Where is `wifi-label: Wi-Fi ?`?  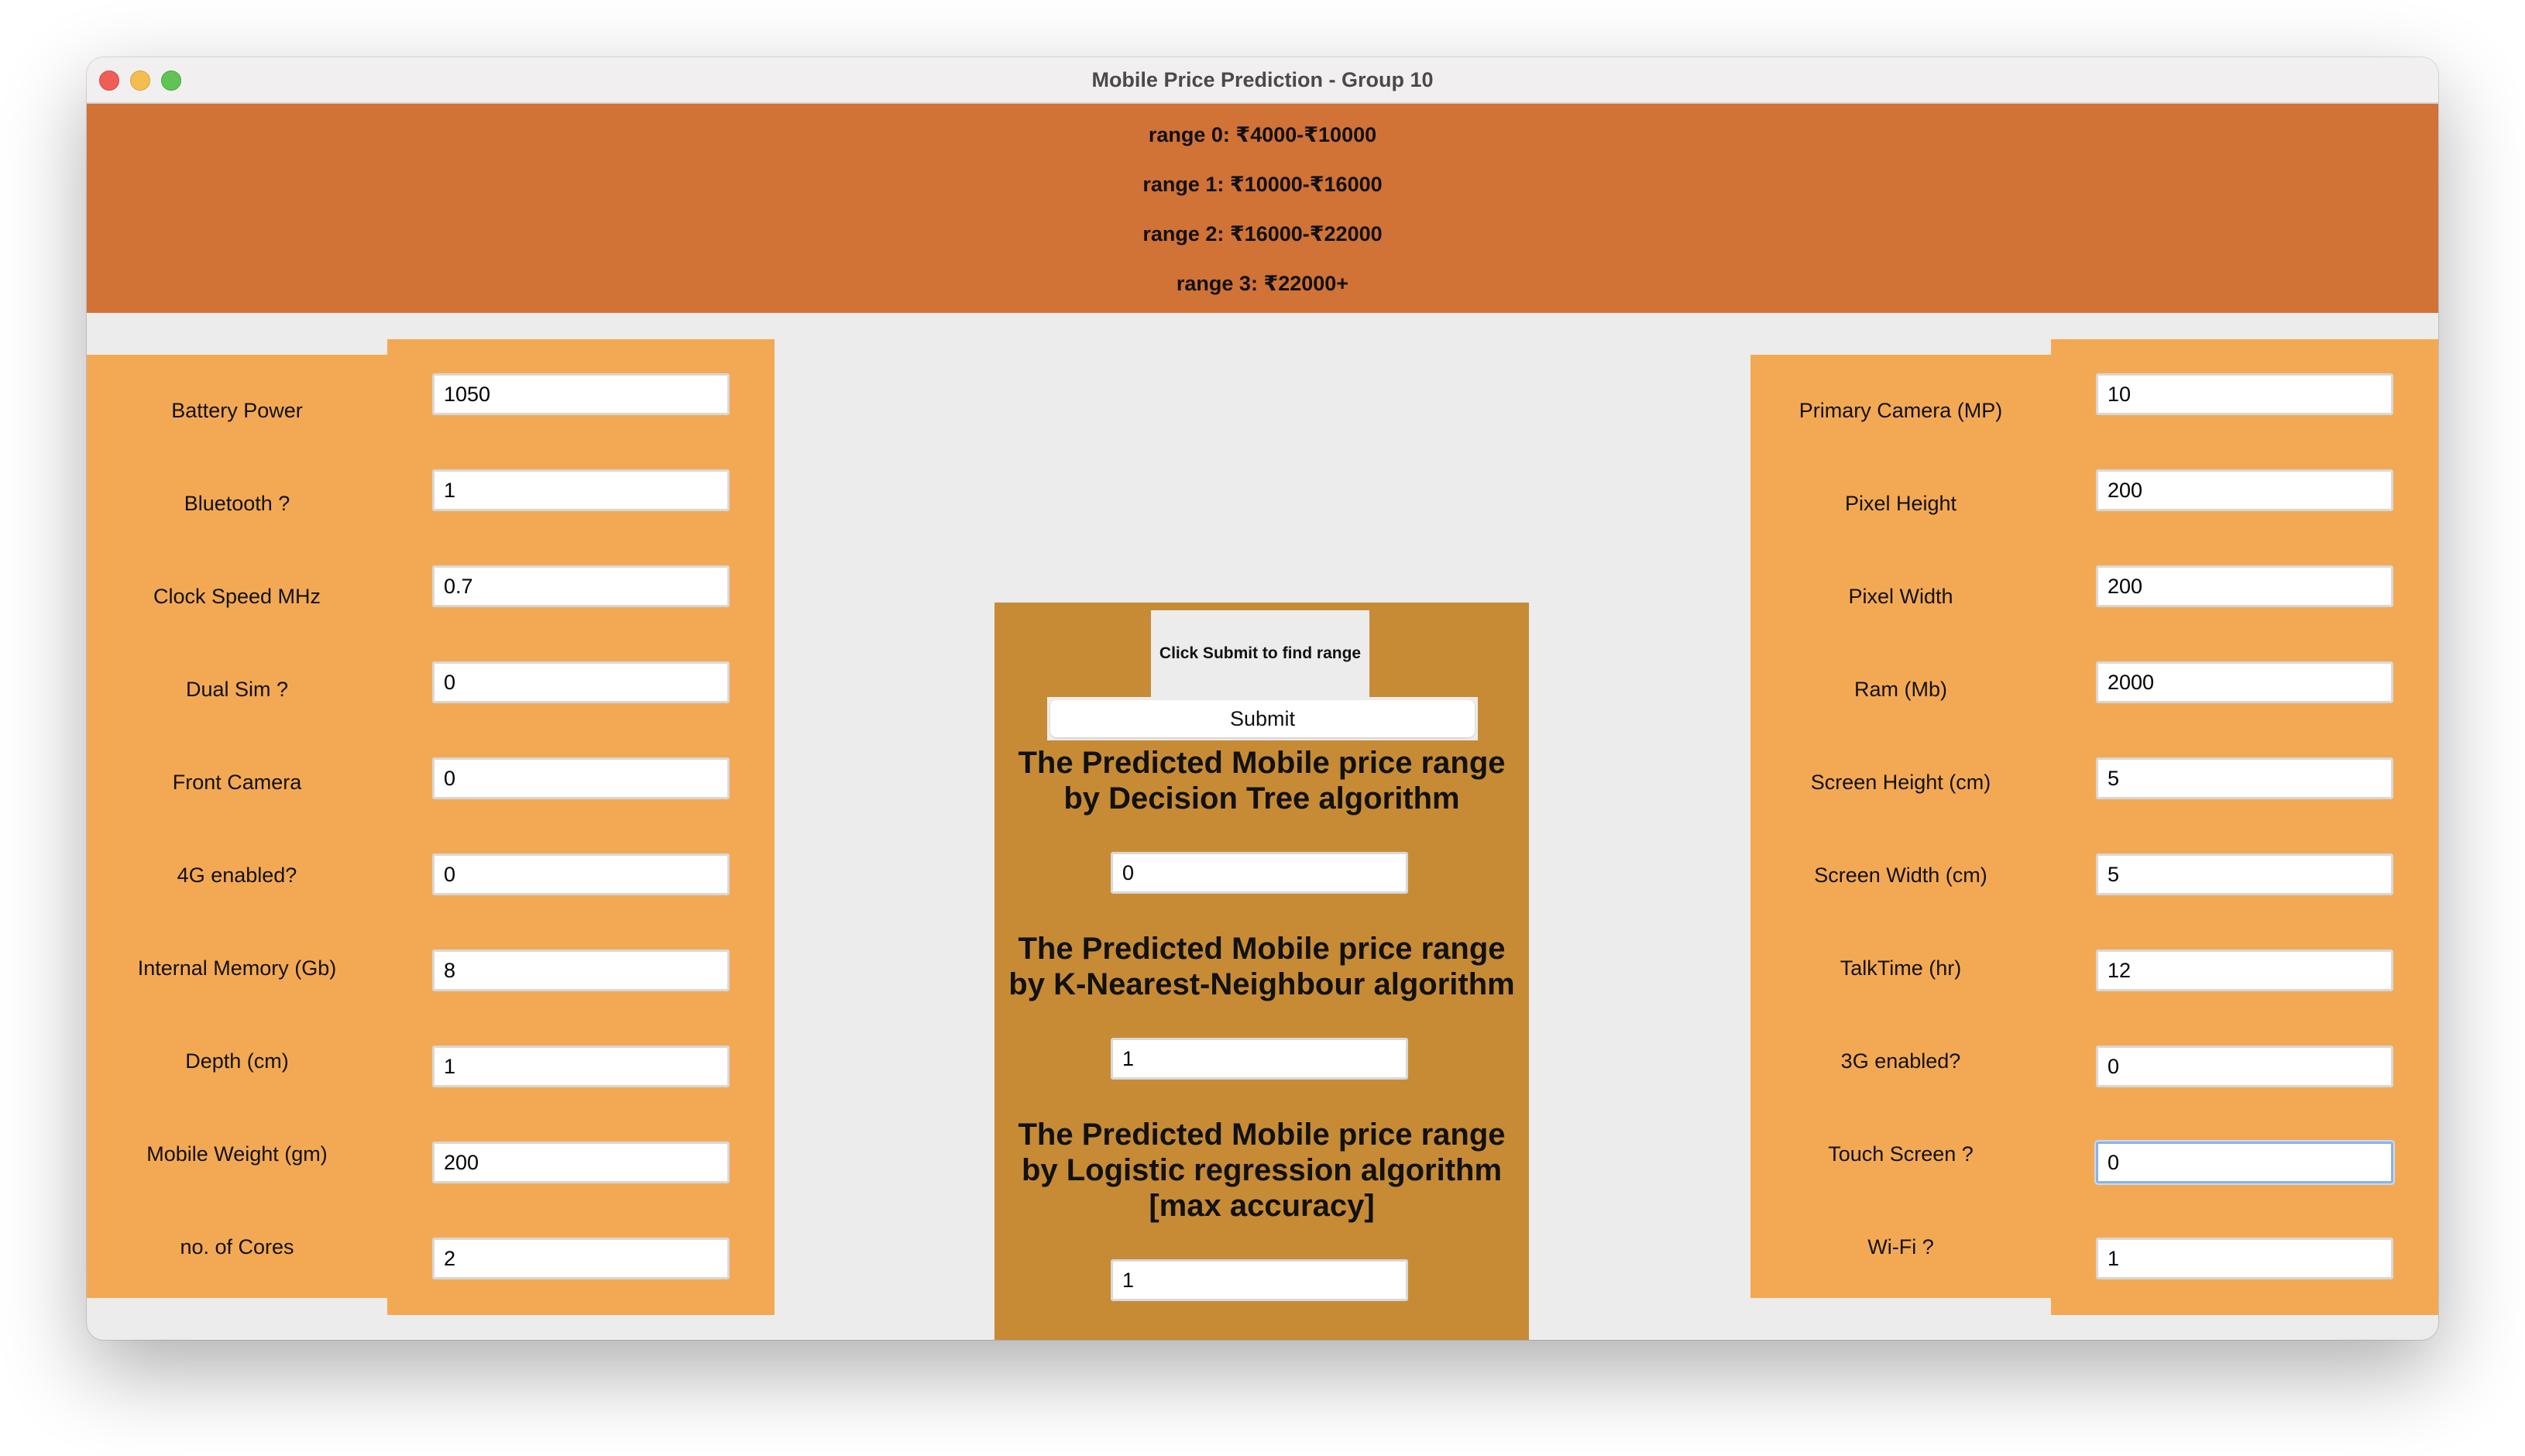
wifi-label: Wi-Fi ? is located at coordinates (1900, 1247).